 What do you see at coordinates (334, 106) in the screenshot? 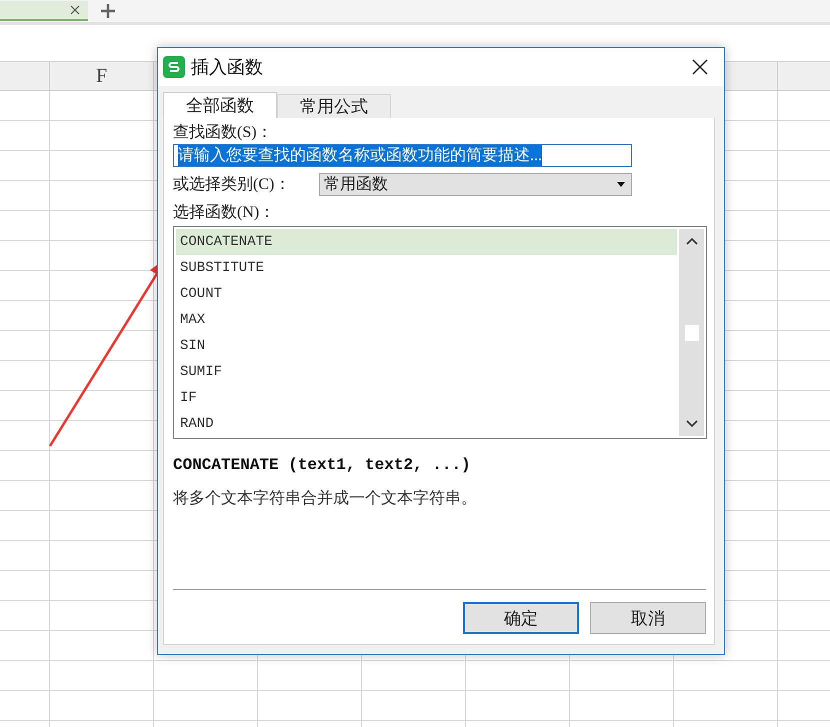
I see `tab: 常用公式` at bounding box center [334, 106].